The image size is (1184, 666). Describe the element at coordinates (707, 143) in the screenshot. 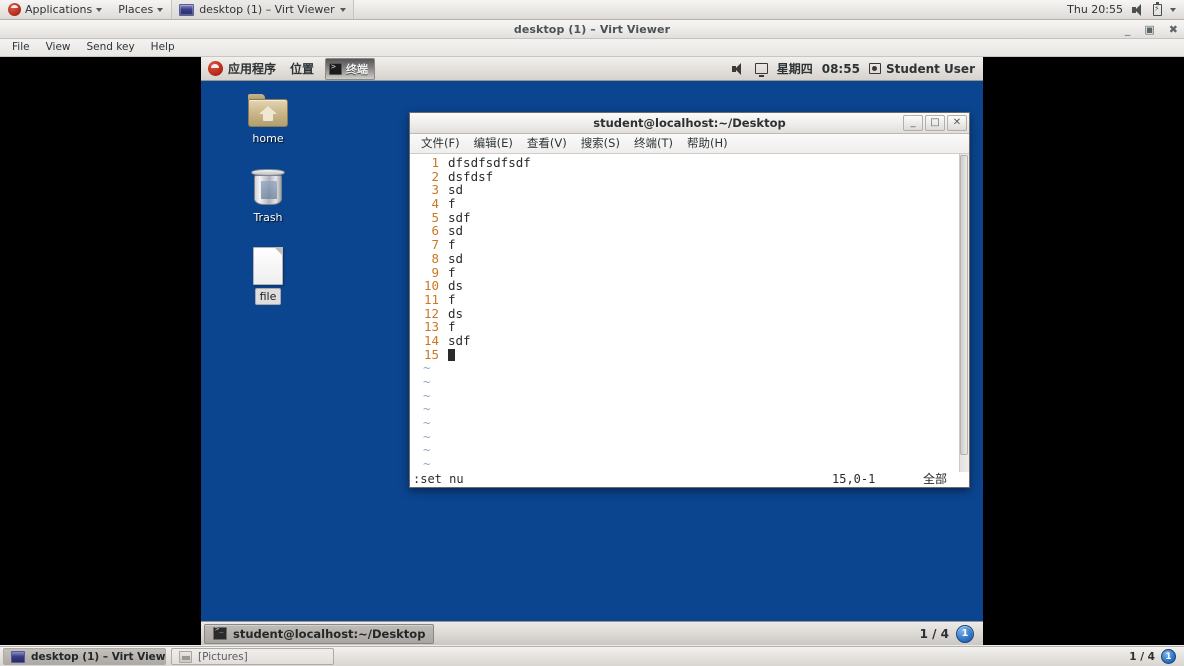

I see `terminal-menu-help: 帮助(H)` at that location.